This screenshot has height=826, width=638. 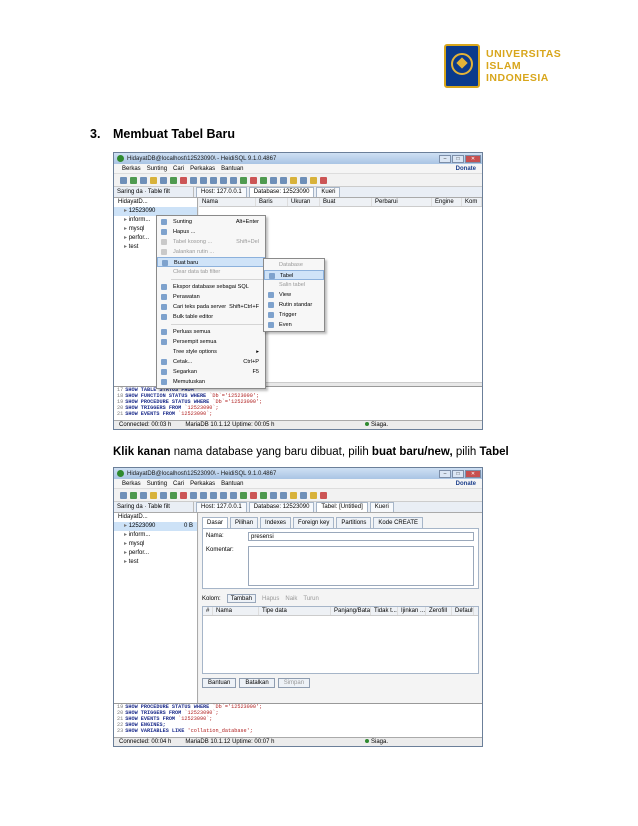 I want to click on tree-item-test: test, so click(x=155, y=562).